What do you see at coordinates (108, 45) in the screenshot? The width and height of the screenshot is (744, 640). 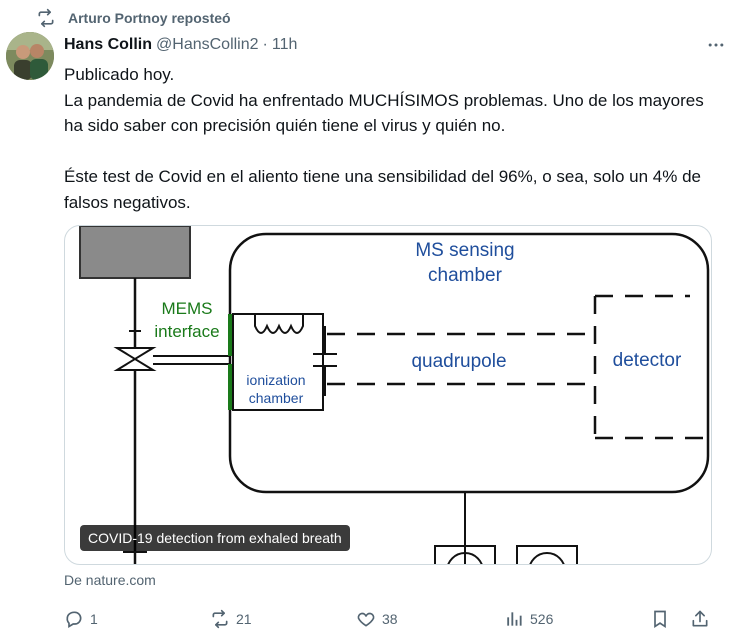 I see `author-name: Hans Collin` at bounding box center [108, 45].